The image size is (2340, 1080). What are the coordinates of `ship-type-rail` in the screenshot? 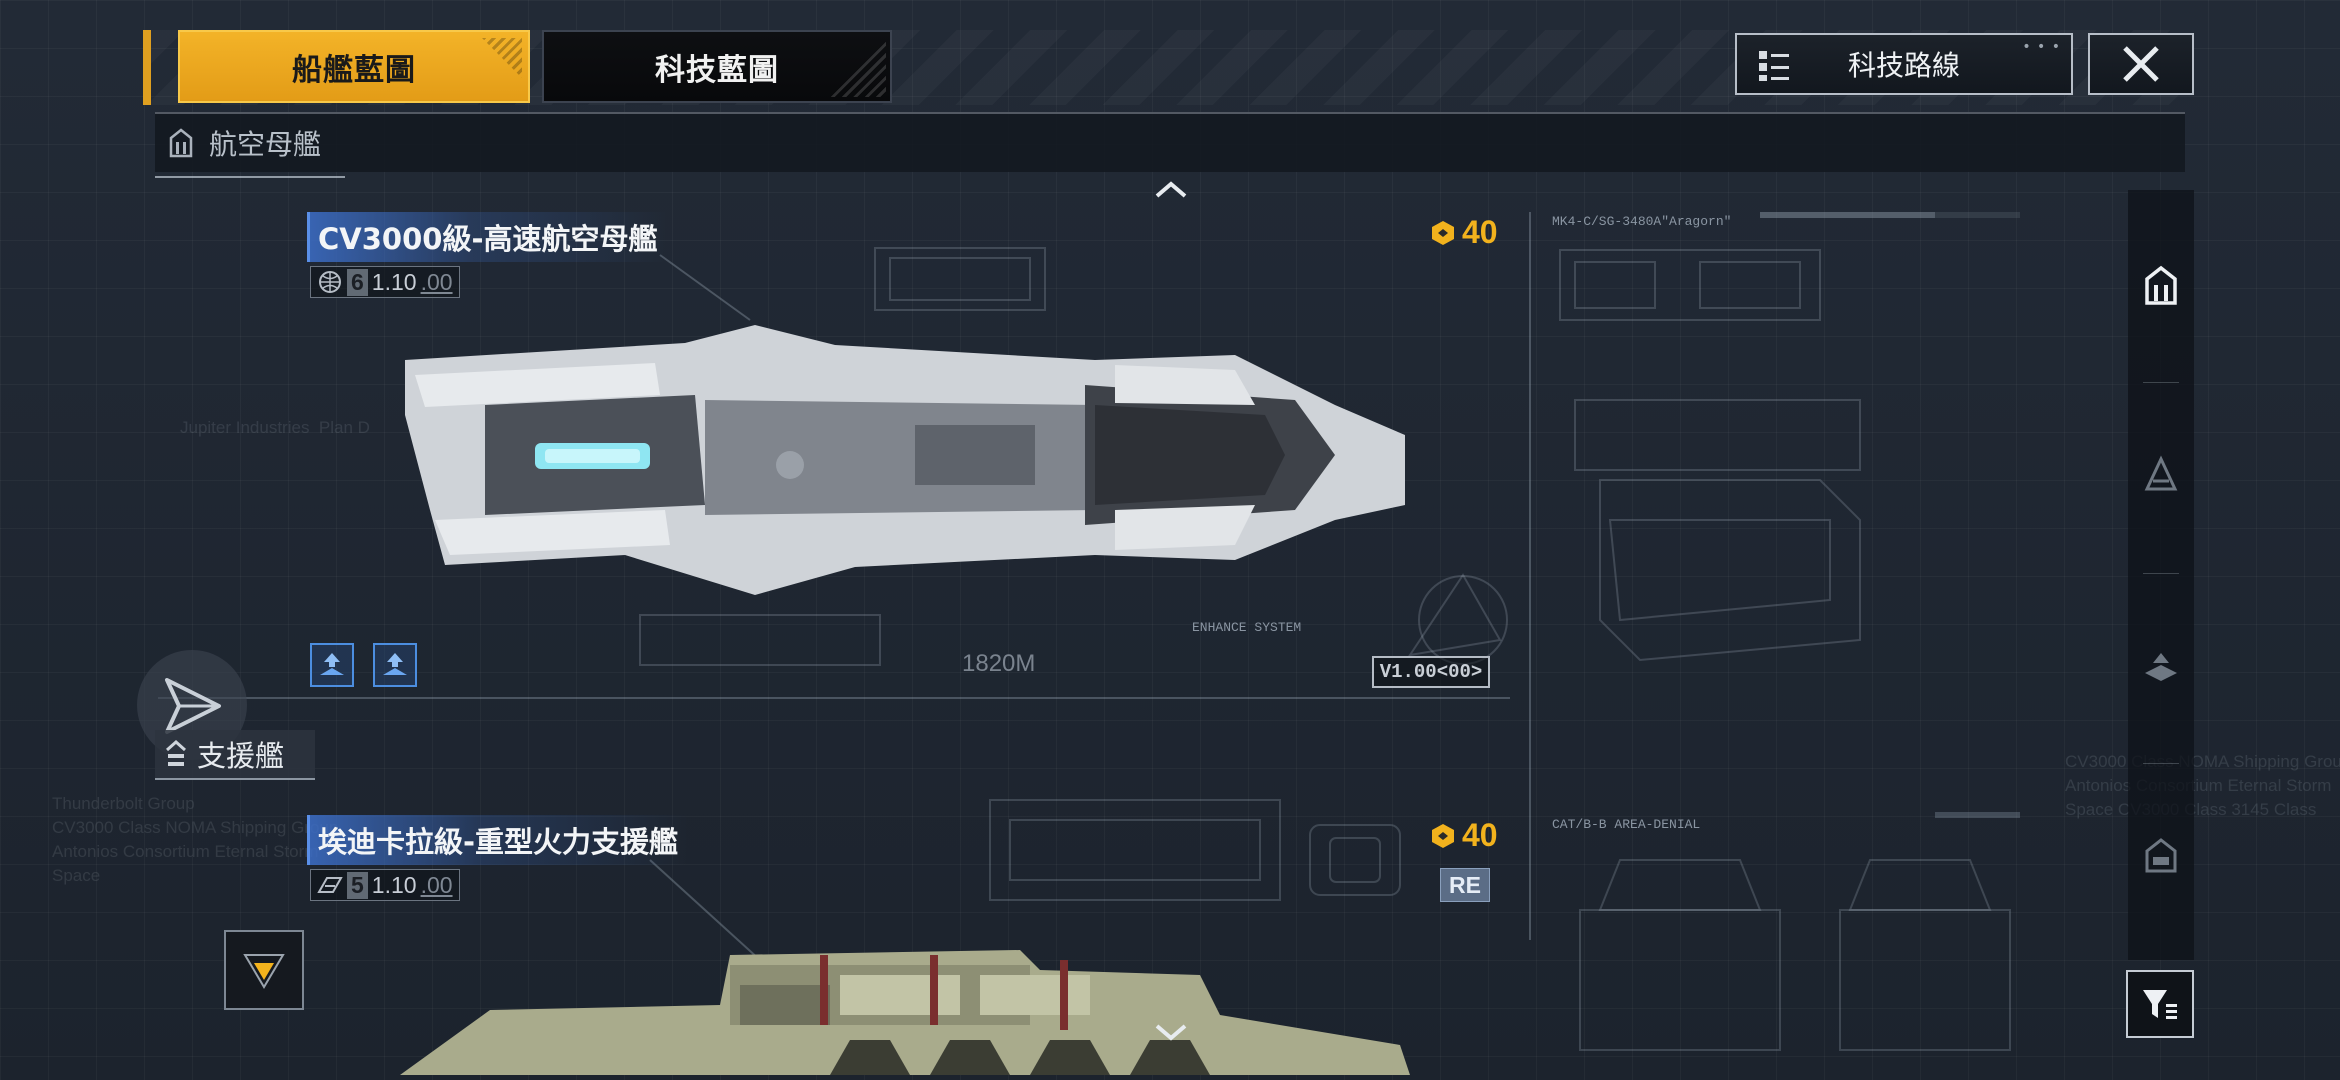 It's located at (2161, 575).